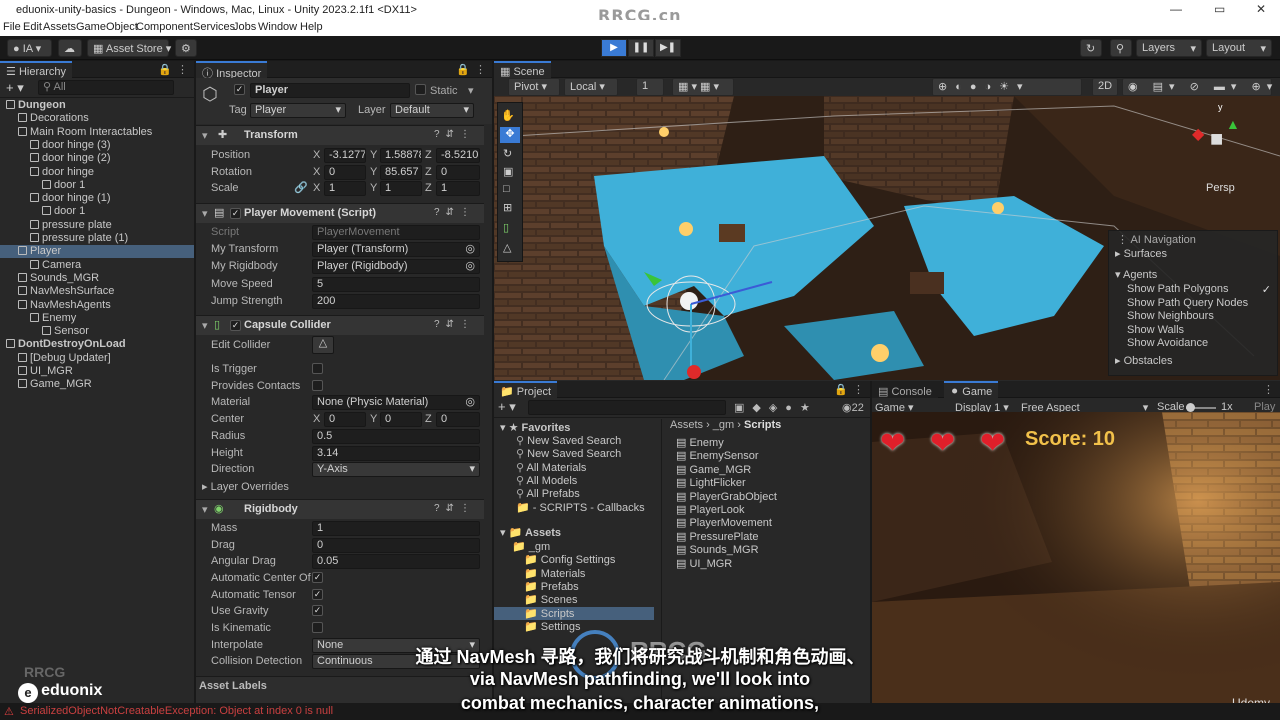 This screenshot has height=720, width=1280. Describe the element at coordinates (724, 522) in the screenshot. I see `script-file-item: ▤ PlayerMovement` at that location.